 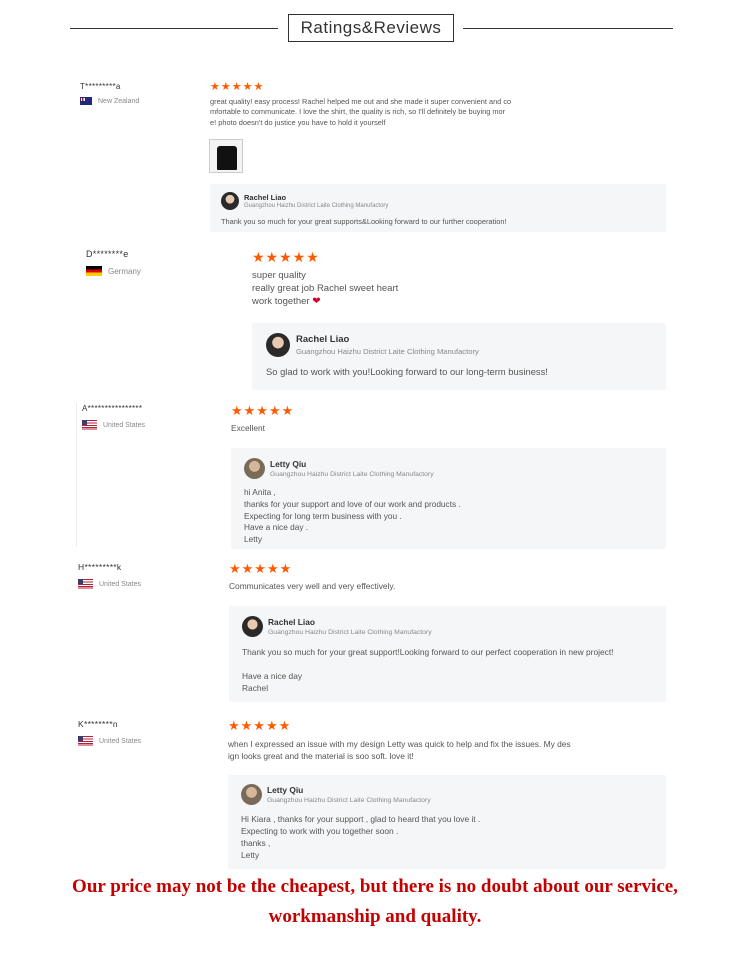 I want to click on review-content: ★★★★★ Excellent, so click(x=331, y=418).